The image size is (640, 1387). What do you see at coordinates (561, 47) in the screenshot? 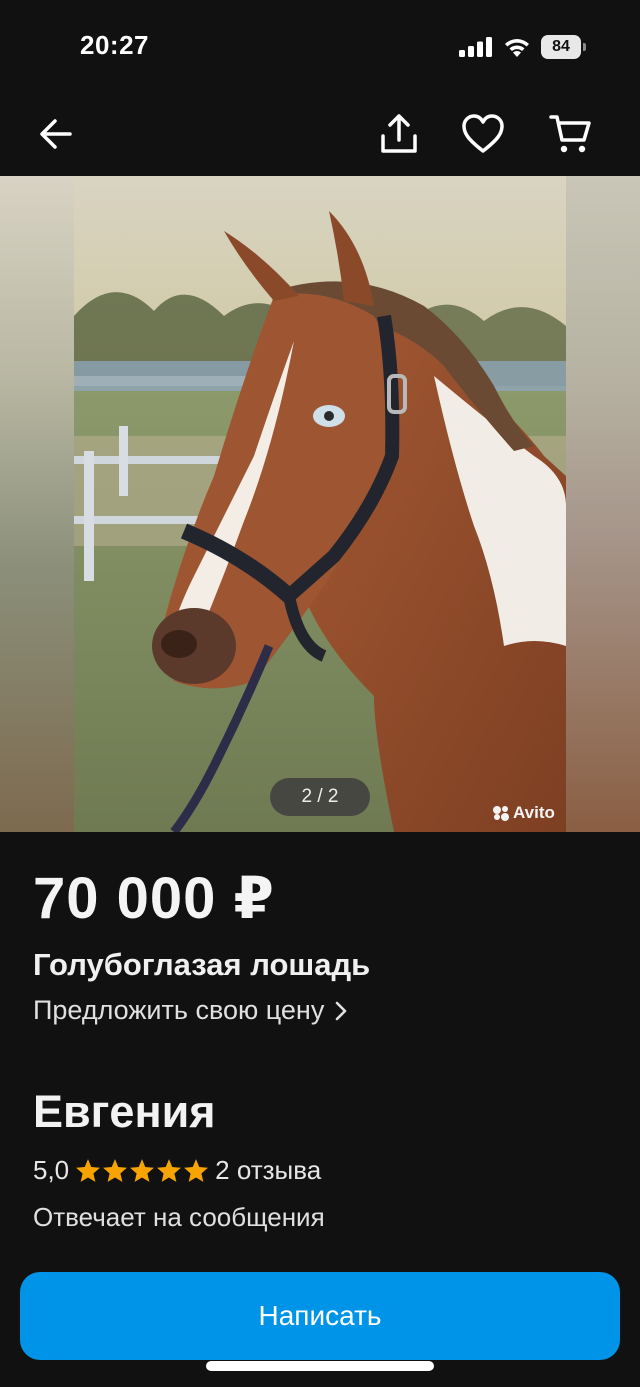
I see `battery-level: 84` at bounding box center [561, 47].